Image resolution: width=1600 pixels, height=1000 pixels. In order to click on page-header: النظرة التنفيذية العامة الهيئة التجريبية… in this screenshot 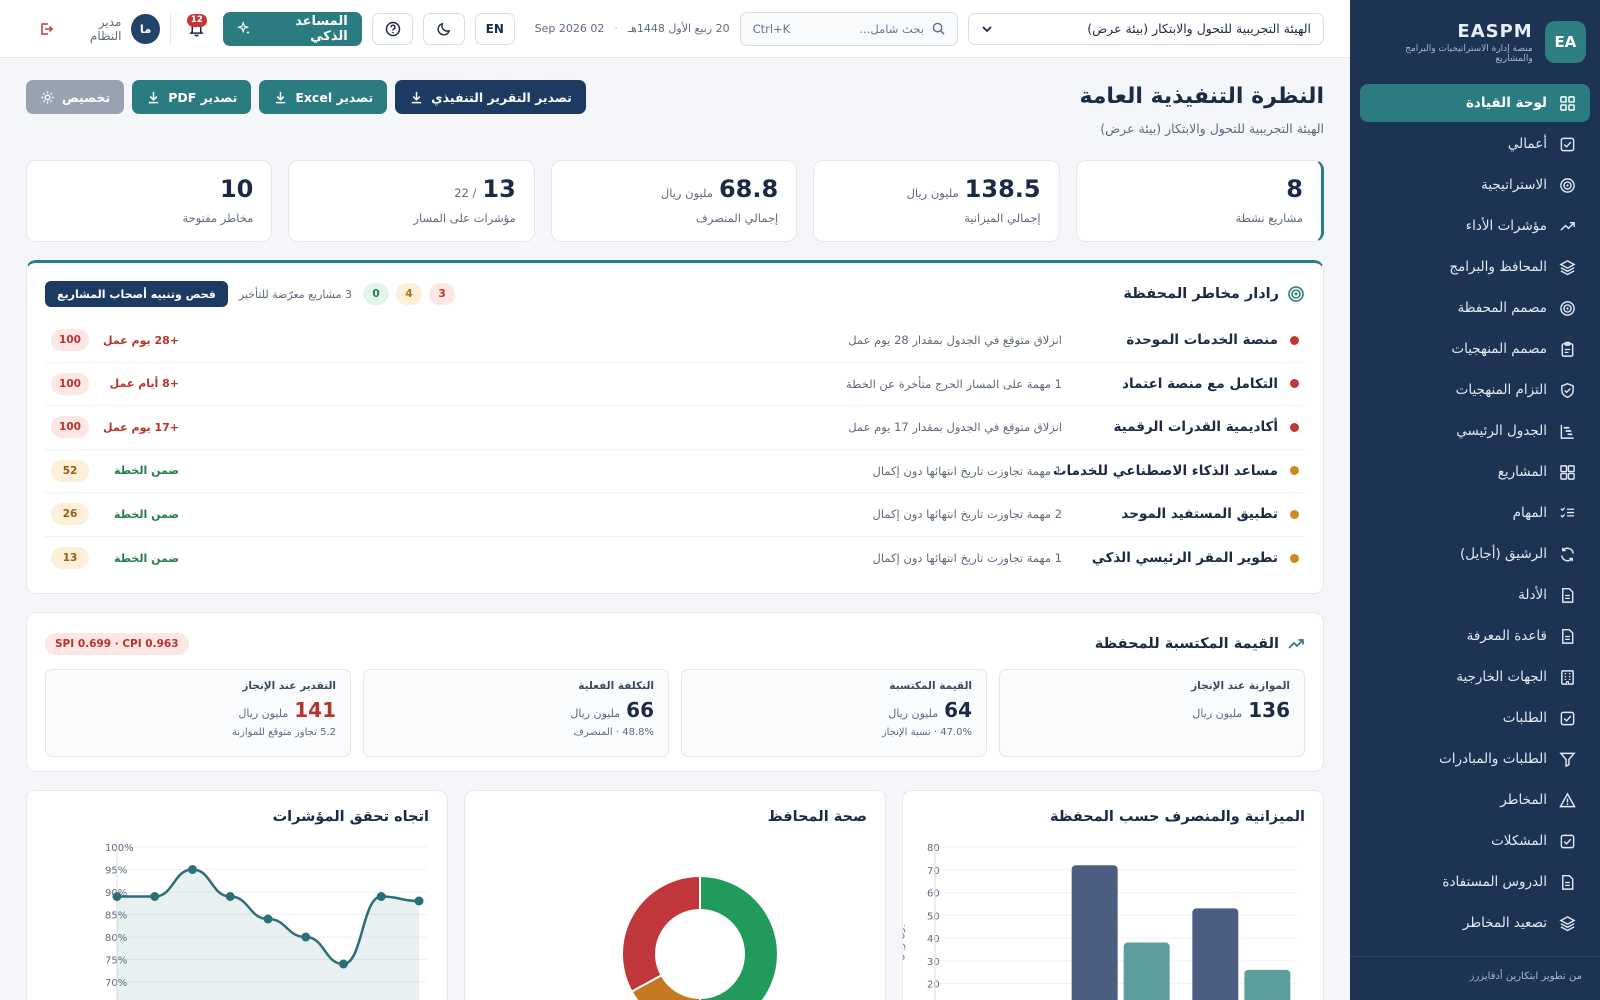, I will do `click(675, 118)`.